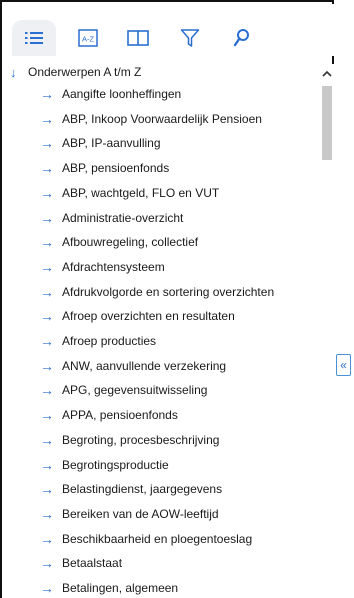 This screenshot has height=598, width=354. I want to click on tree-item: → Afbouwregeling, collectief, so click(119, 242).